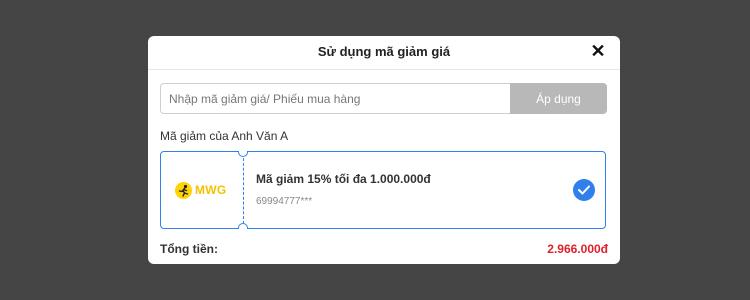 This screenshot has height=300, width=750. I want to click on check-icon, so click(584, 190).